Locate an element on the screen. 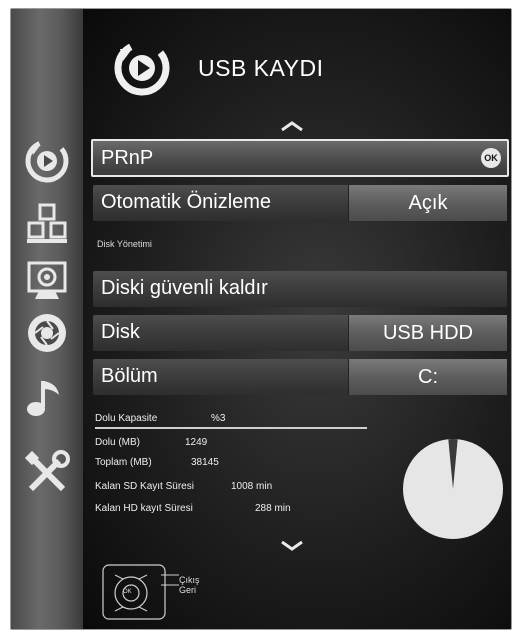  auto-preview-label: Otomatik Önizleme is located at coordinates (186, 202).